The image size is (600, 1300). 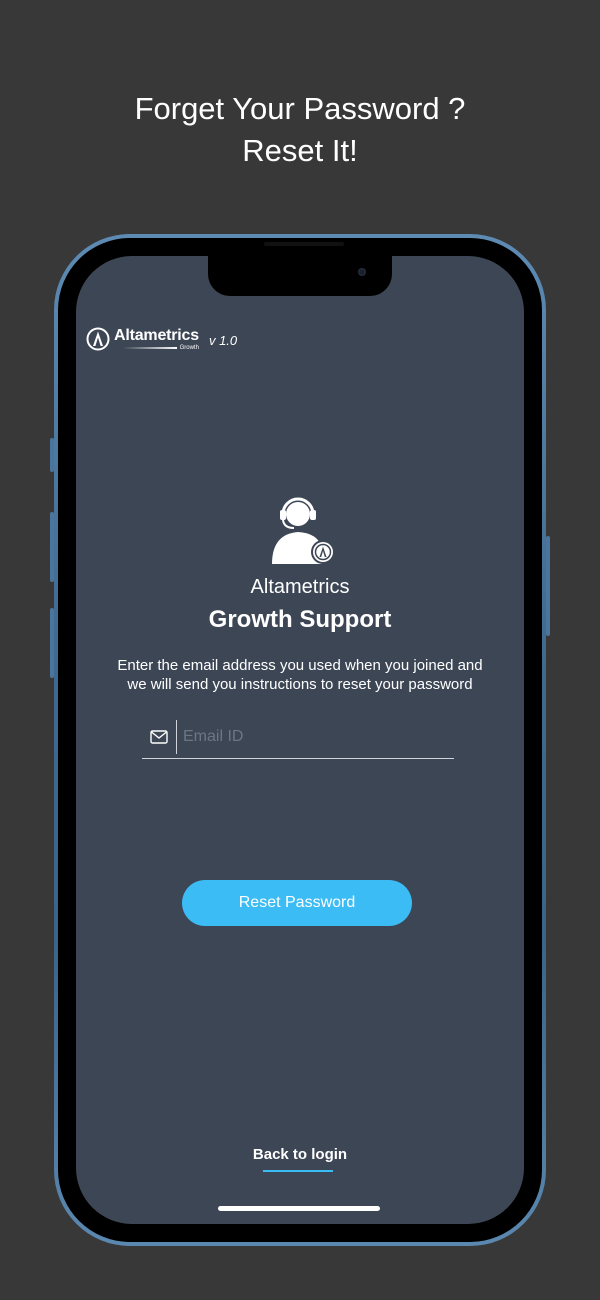 I want to click on power-button, so click(x=548, y=586).